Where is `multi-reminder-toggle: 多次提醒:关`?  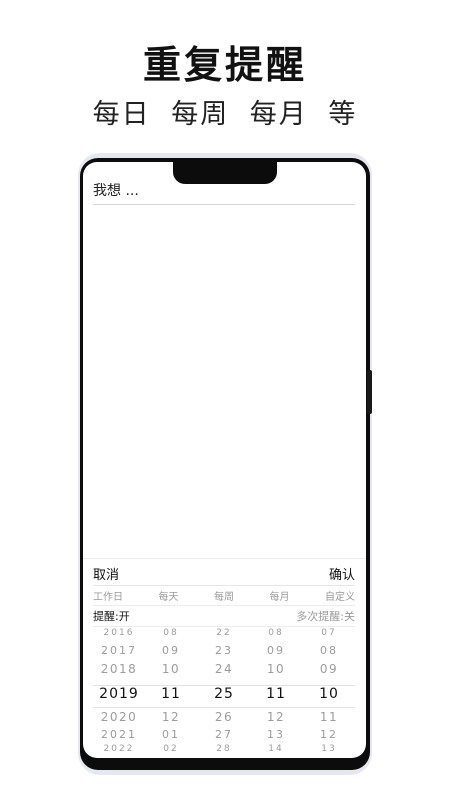 multi-reminder-toggle: 多次提醒:关 is located at coordinates (325, 616).